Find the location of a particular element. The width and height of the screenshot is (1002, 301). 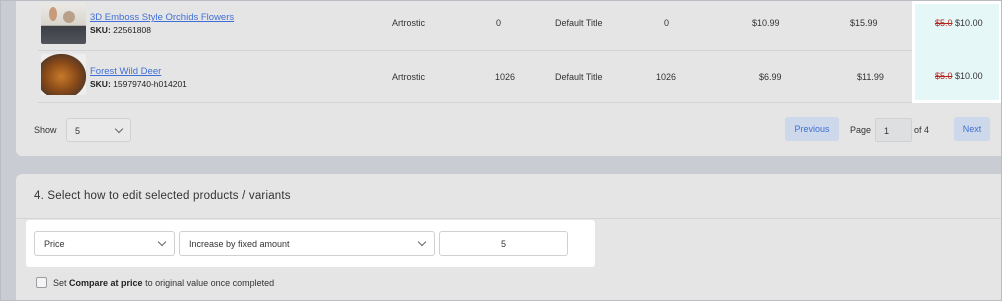

price-cell: $15.99 is located at coordinates (864, 23).